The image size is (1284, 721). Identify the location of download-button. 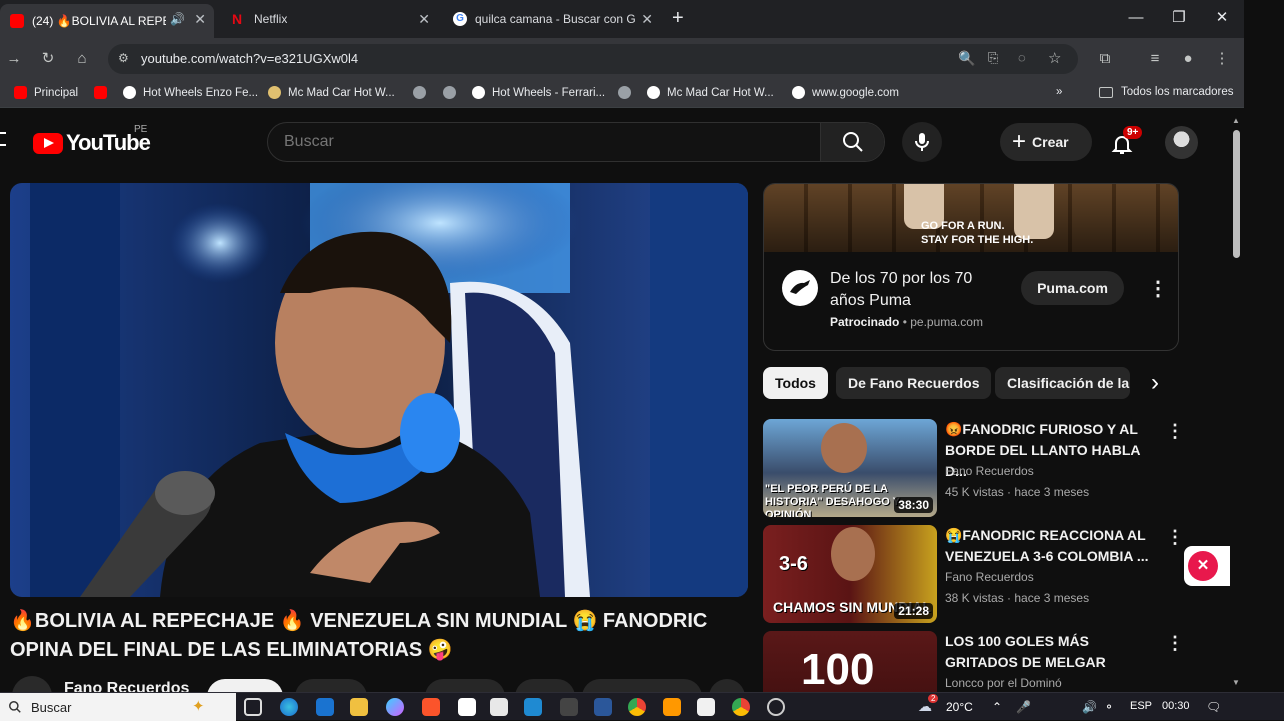
(642, 685).